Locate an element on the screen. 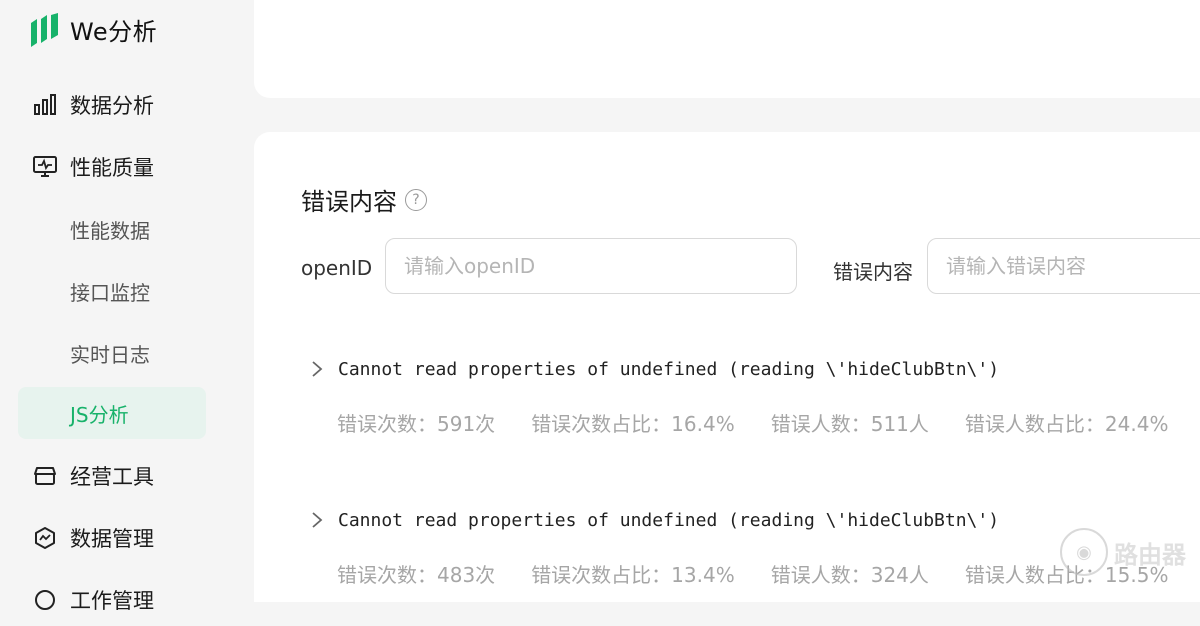 The image size is (1200, 626). sidebar-item-js-analysis: JS分析 is located at coordinates (112, 413).